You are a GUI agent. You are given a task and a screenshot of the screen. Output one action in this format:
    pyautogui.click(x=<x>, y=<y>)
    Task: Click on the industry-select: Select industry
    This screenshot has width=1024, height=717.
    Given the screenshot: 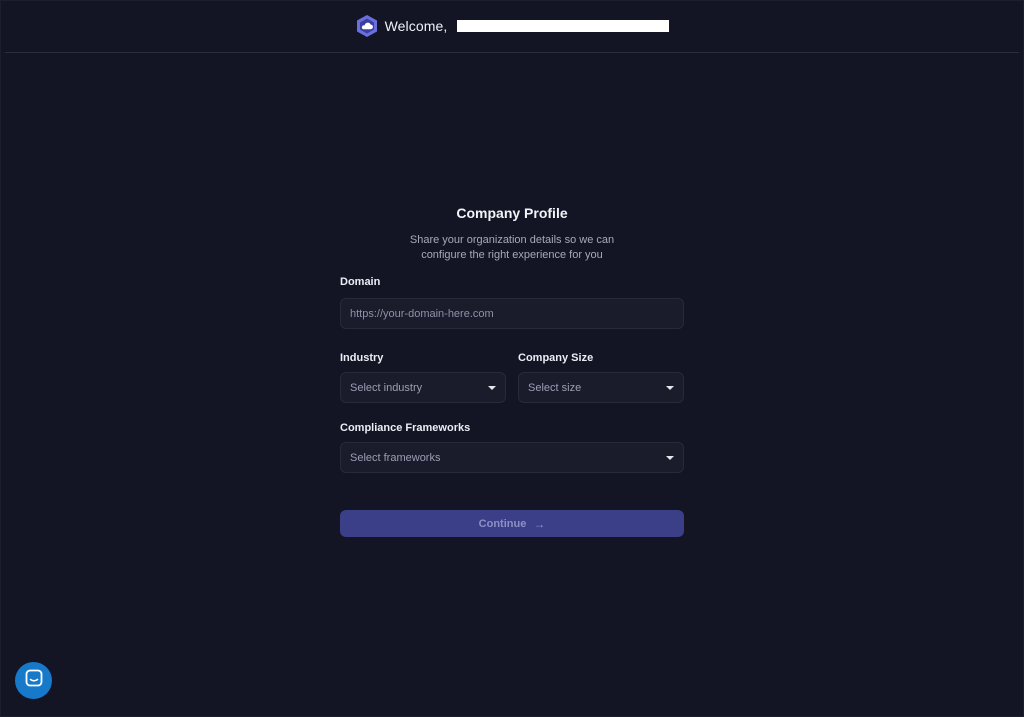 What is the action you would take?
    pyautogui.click(x=423, y=387)
    